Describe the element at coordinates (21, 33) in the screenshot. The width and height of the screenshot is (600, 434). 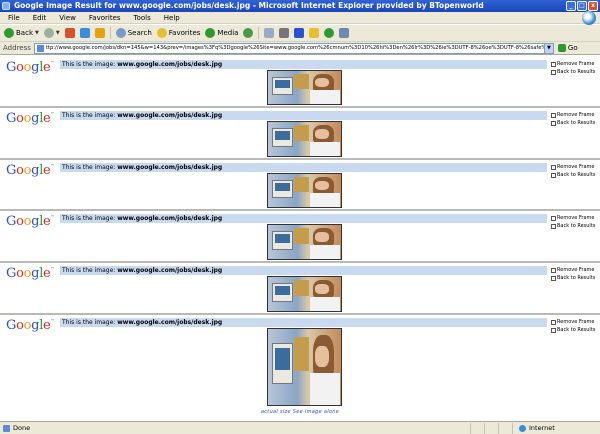
I see `back-button: Back ▼` at that location.